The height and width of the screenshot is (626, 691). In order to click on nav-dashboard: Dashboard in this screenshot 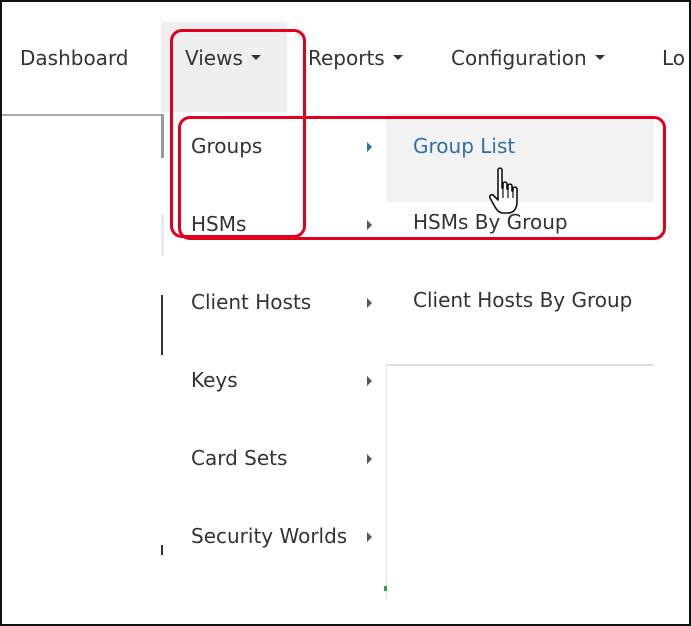, I will do `click(74, 58)`.